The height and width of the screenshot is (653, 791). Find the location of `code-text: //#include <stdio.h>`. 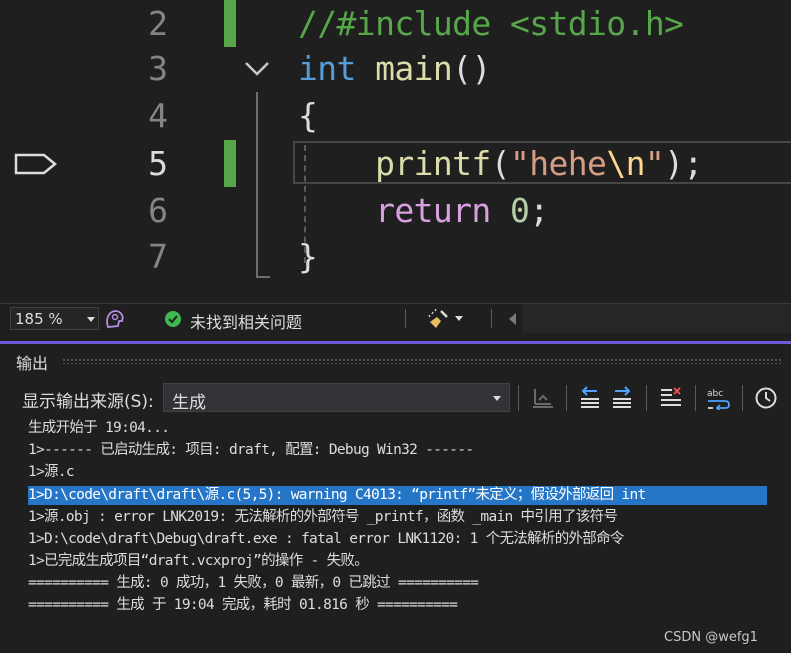

code-text: //#include <stdio.h> is located at coordinates (491, 23).